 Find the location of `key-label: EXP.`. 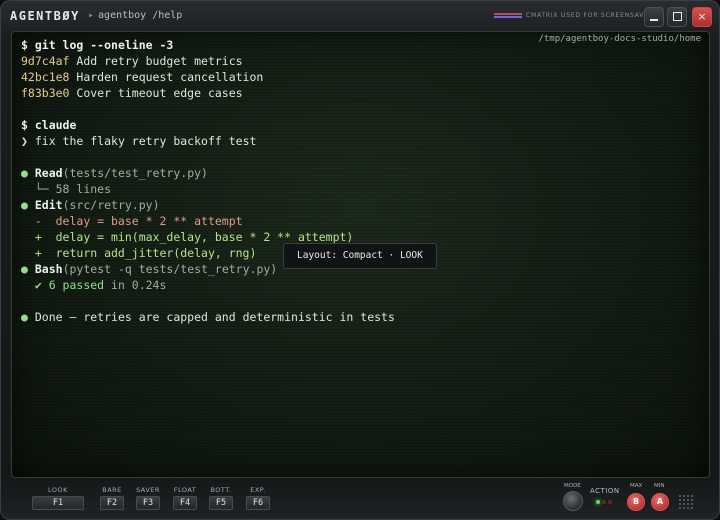

key-label: EXP. is located at coordinates (258, 490).